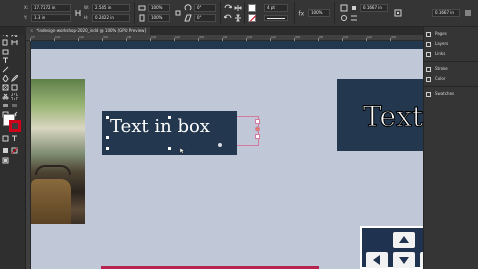 This screenshot has width=478, height=269. What do you see at coordinates (159, 8) in the screenshot?
I see `scale-x-field: 100%` at bounding box center [159, 8].